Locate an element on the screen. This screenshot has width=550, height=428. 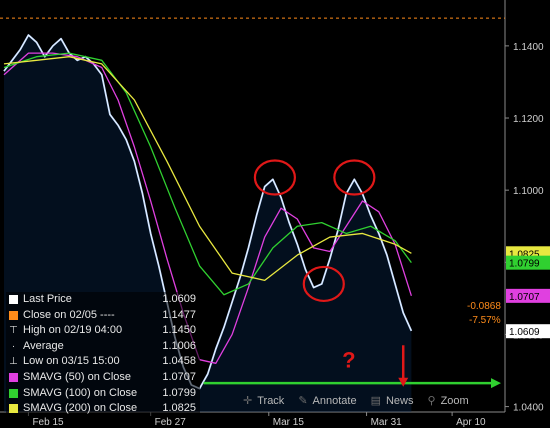
x-tick-label: Feb 15 is located at coordinates (48, 422).